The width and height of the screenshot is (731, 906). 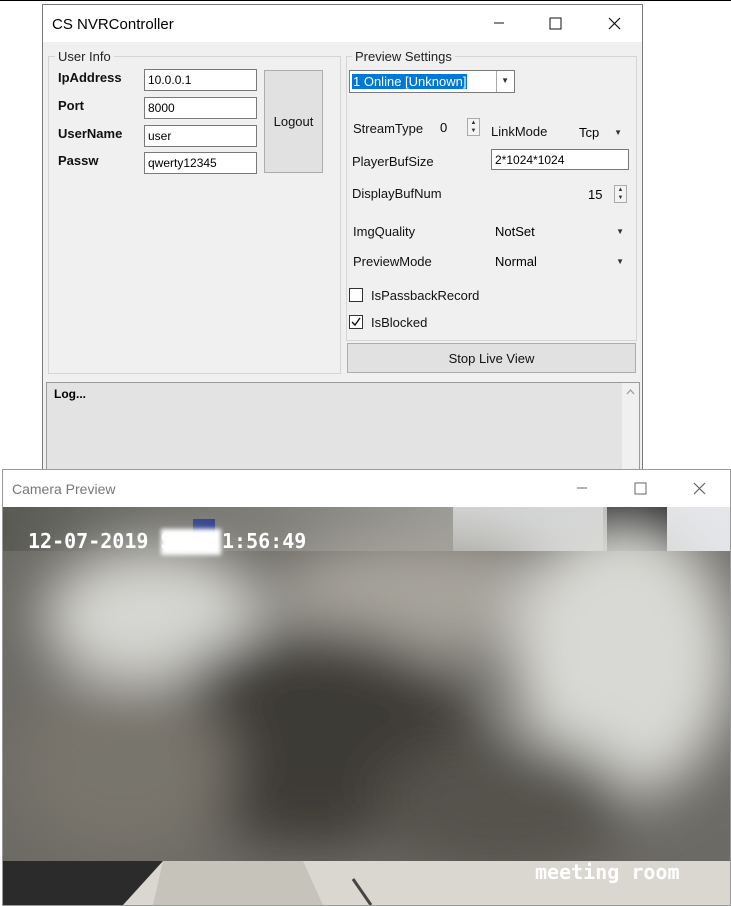 What do you see at coordinates (365, 0) in the screenshot?
I see `screen-top-edge` at bounding box center [365, 0].